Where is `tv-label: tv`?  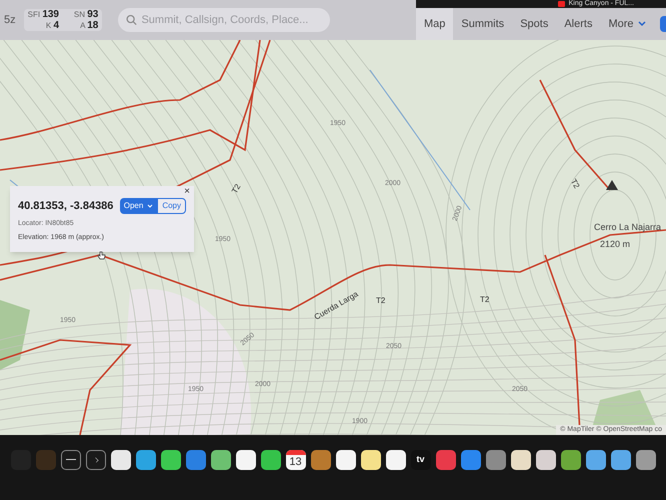 tv-label: tv is located at coordinates (420, 459).